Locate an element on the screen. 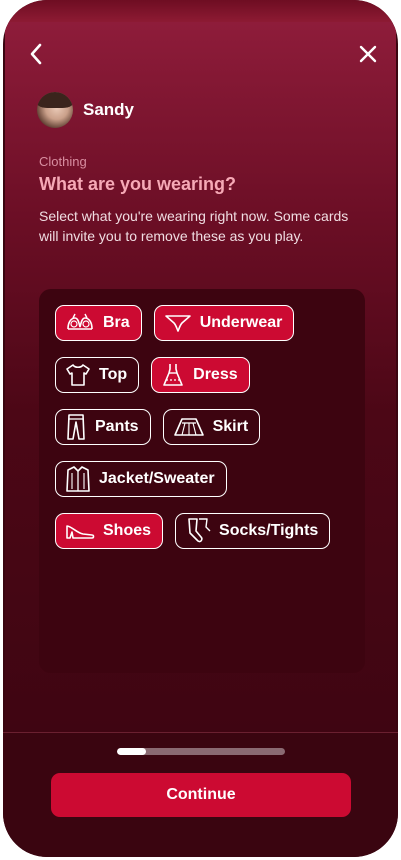 This screenshot has width=401, height=860. close-button is located at coordinates (368, 54).